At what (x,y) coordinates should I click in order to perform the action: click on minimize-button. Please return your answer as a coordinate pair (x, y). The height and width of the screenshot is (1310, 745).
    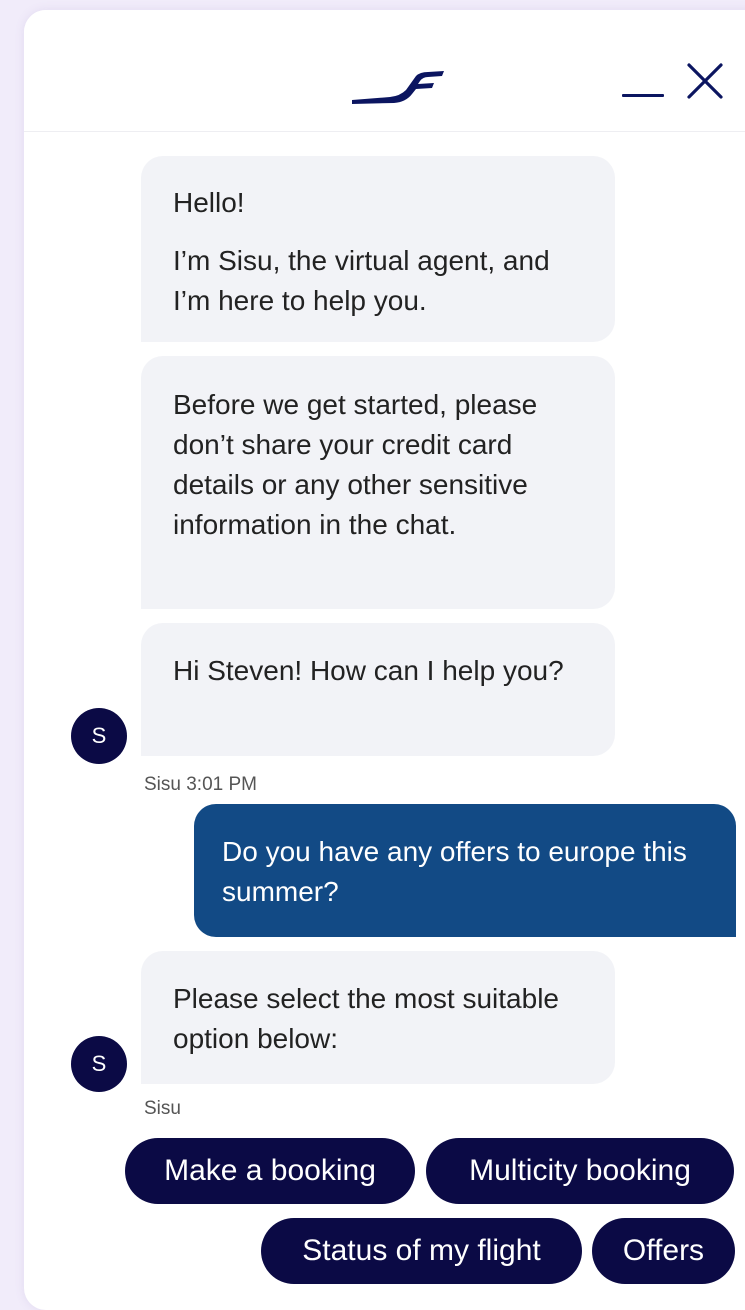
    Looking at the image, I should click on (644, 89).